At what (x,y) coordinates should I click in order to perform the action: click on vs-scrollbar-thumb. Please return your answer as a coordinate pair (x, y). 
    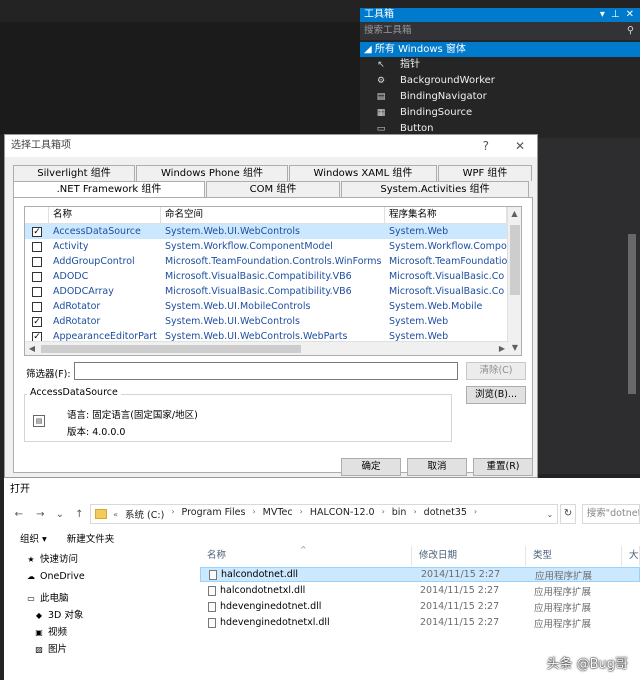
    Looking at the image, I should click on (632, 314).